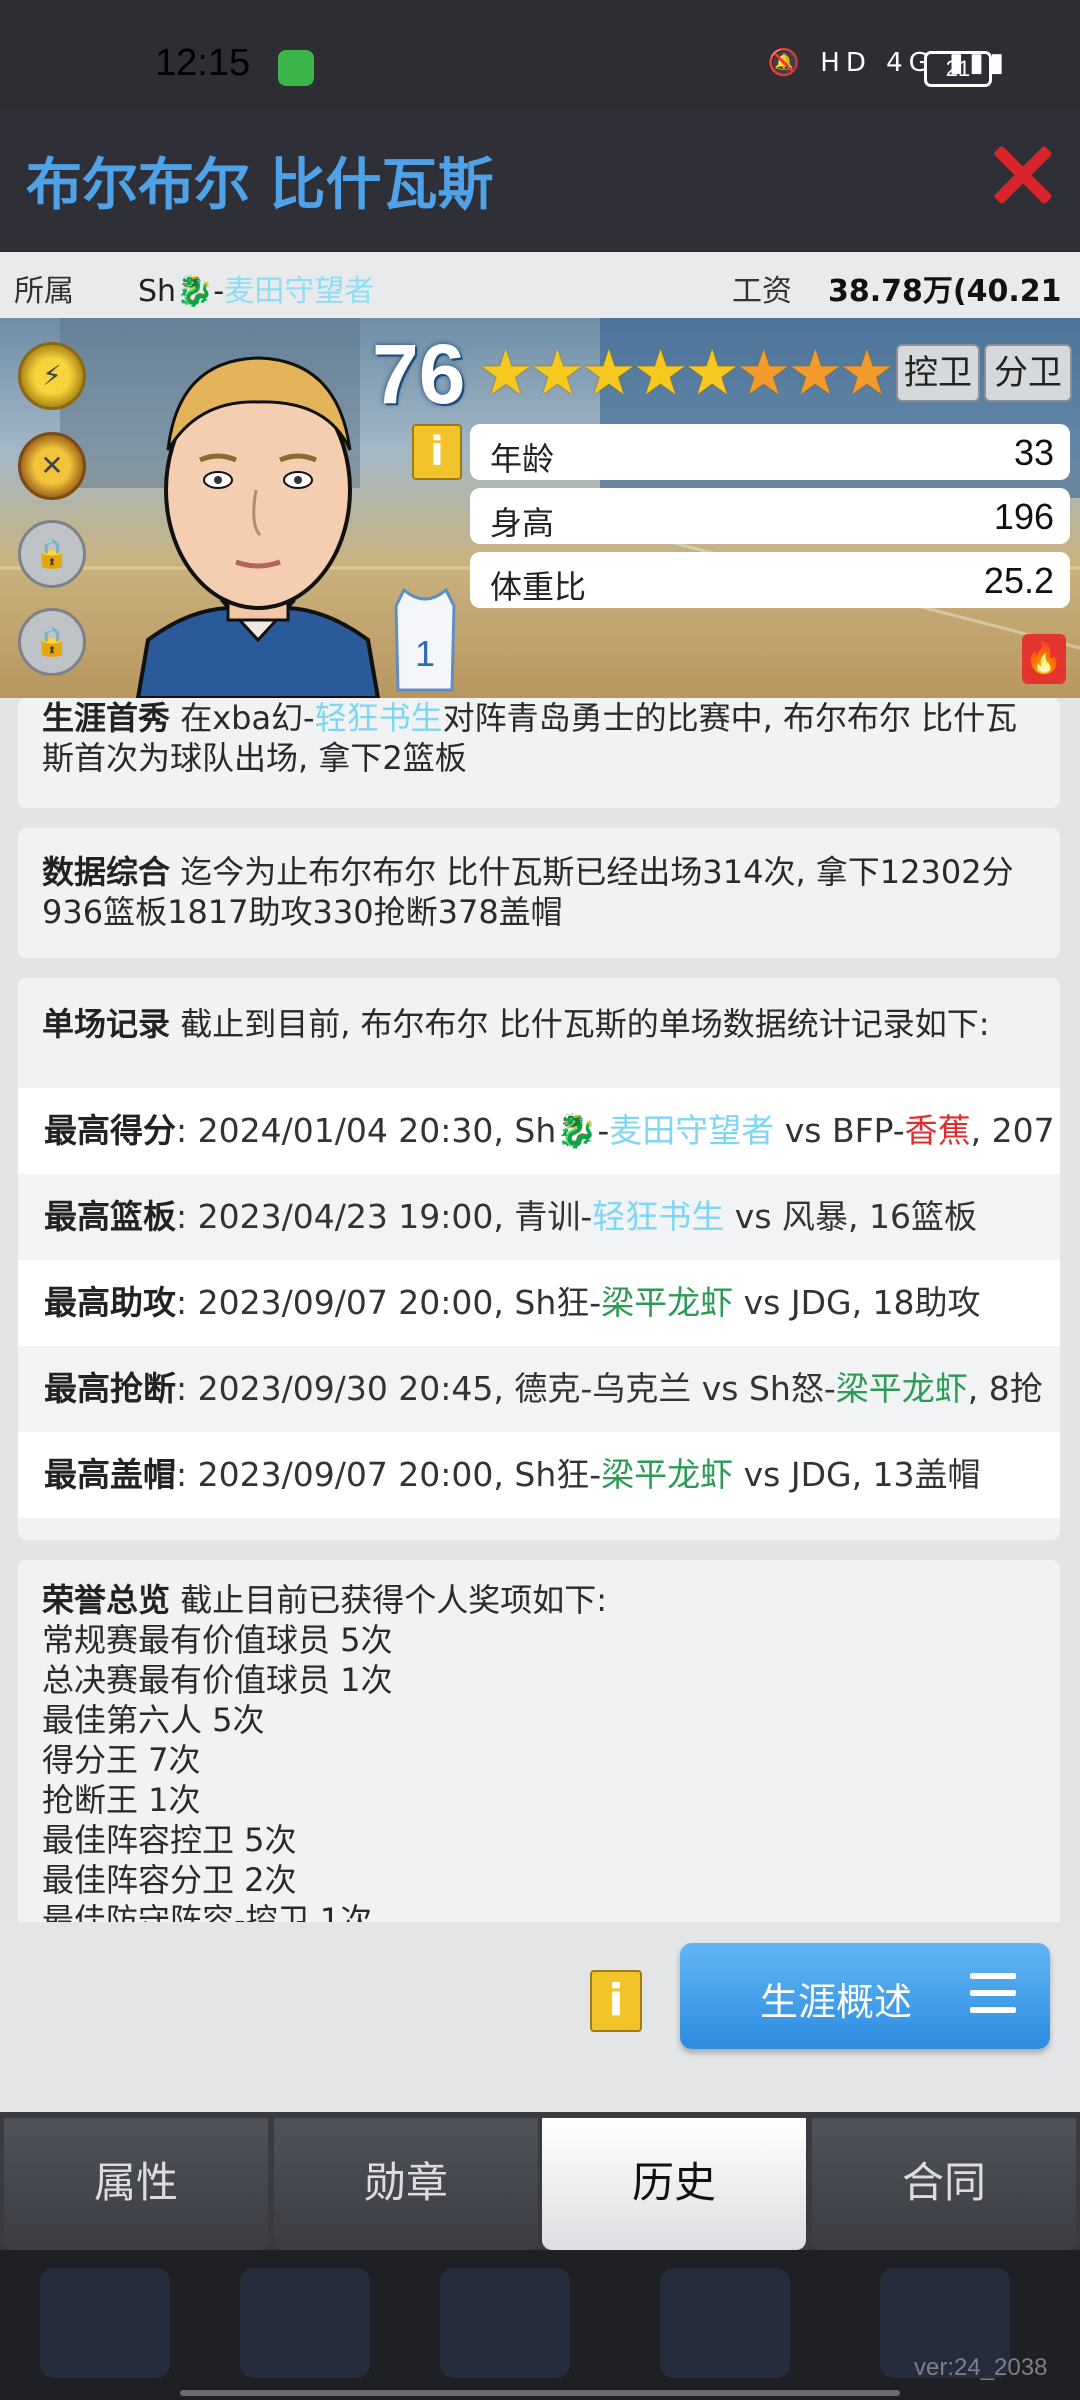 The width and height of the screenshot is (1080, 2400). What do you see at coordinates (1018, 580) in the screenshot?
I see `stat-value: 25.2` at bounding box center [1018, 580].